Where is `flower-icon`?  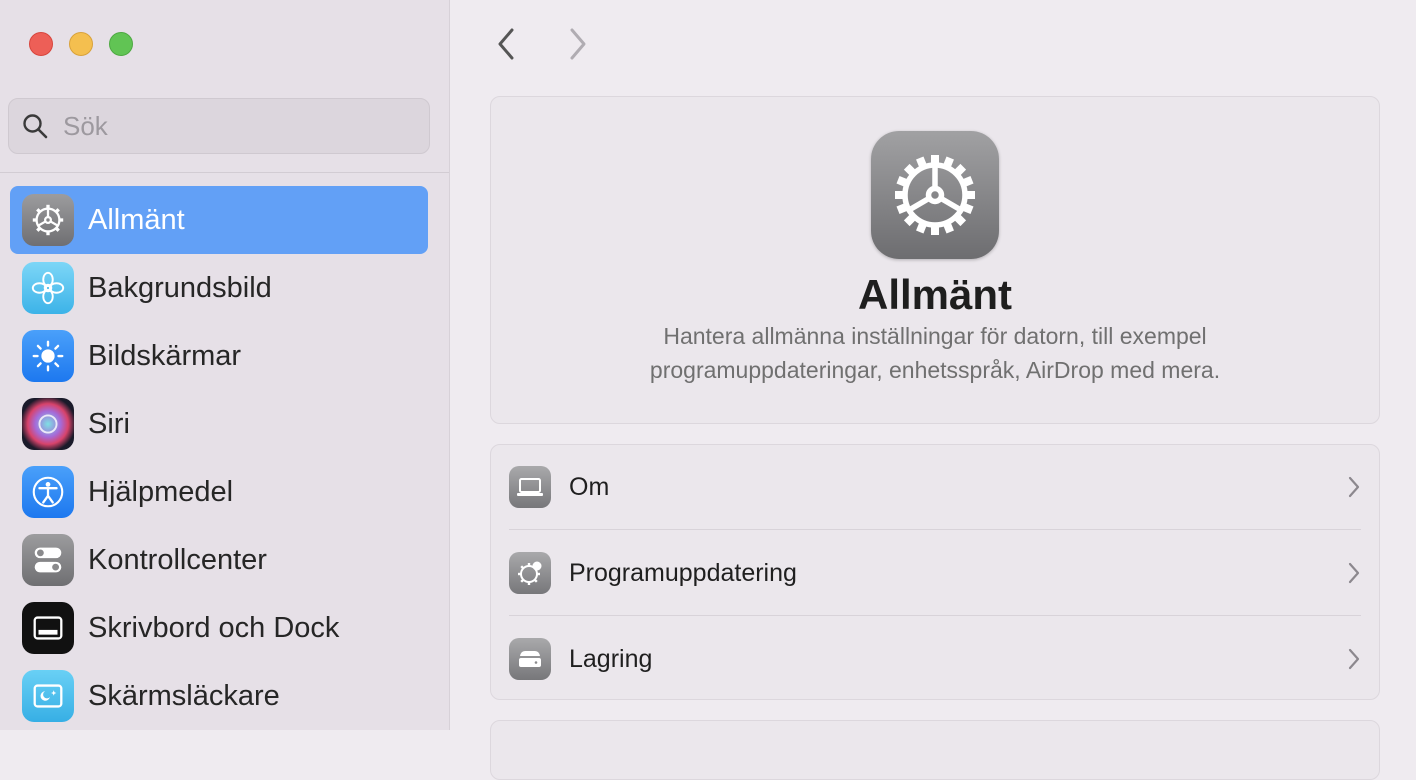 flower-icon is located at coordinates (48, 288).